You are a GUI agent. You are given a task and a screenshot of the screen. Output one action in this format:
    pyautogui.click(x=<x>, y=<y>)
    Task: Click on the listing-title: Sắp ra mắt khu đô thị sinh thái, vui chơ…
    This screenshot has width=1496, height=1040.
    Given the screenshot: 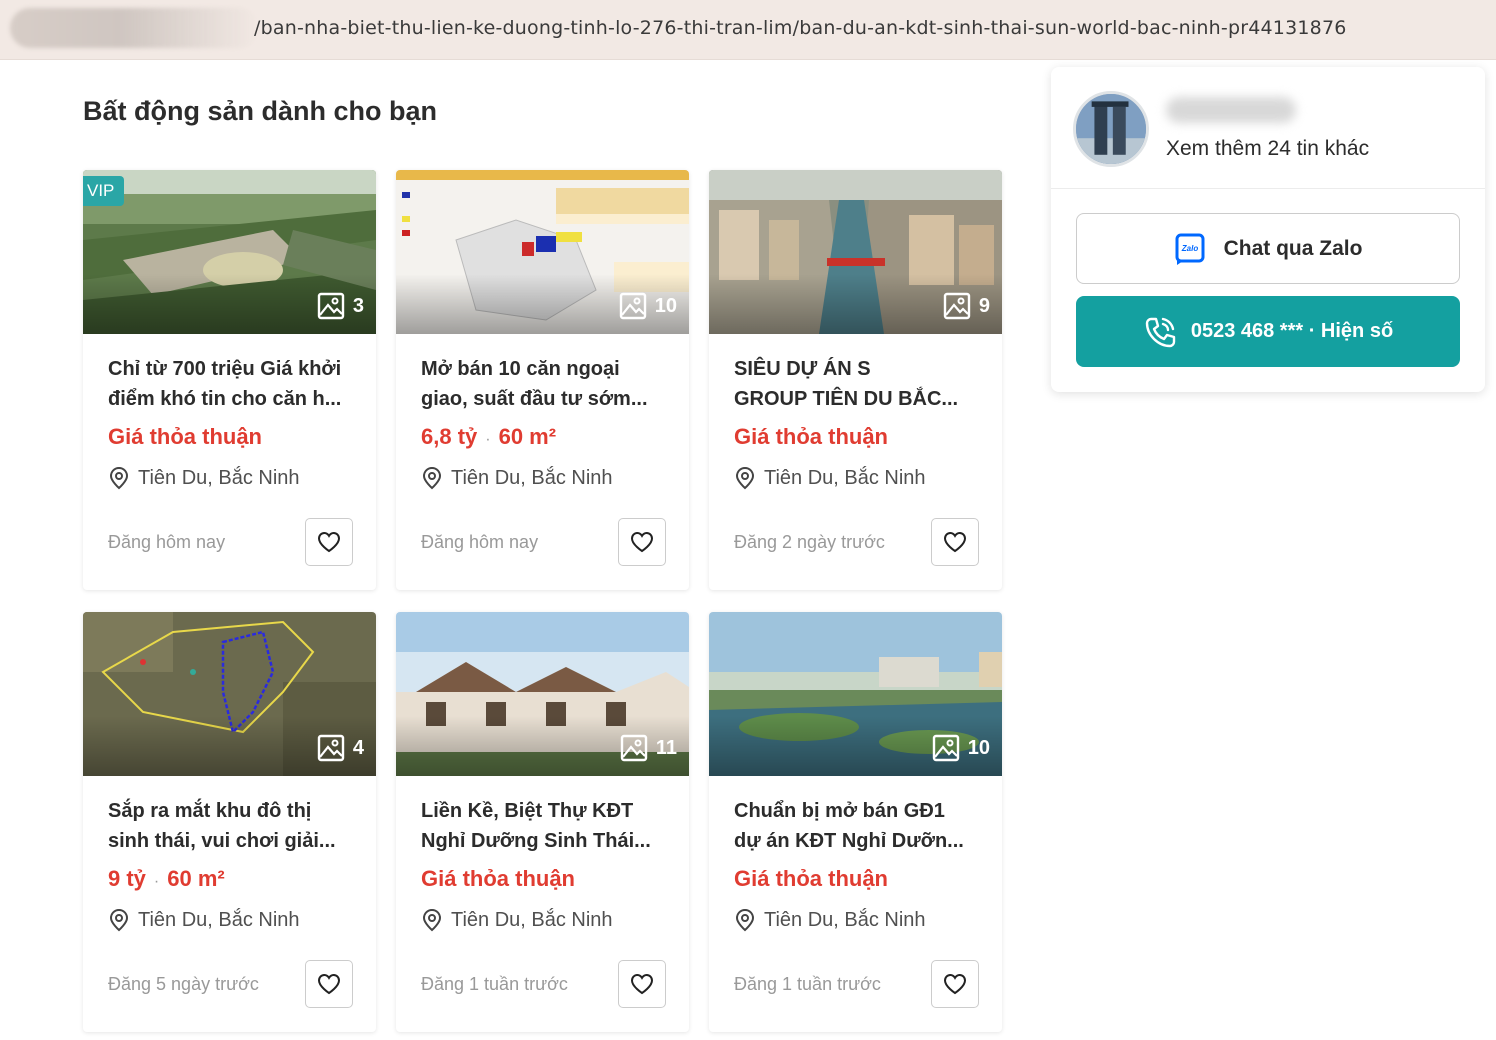 What is the action you would take?
    pyautogui.click(x=233, y=826)
    